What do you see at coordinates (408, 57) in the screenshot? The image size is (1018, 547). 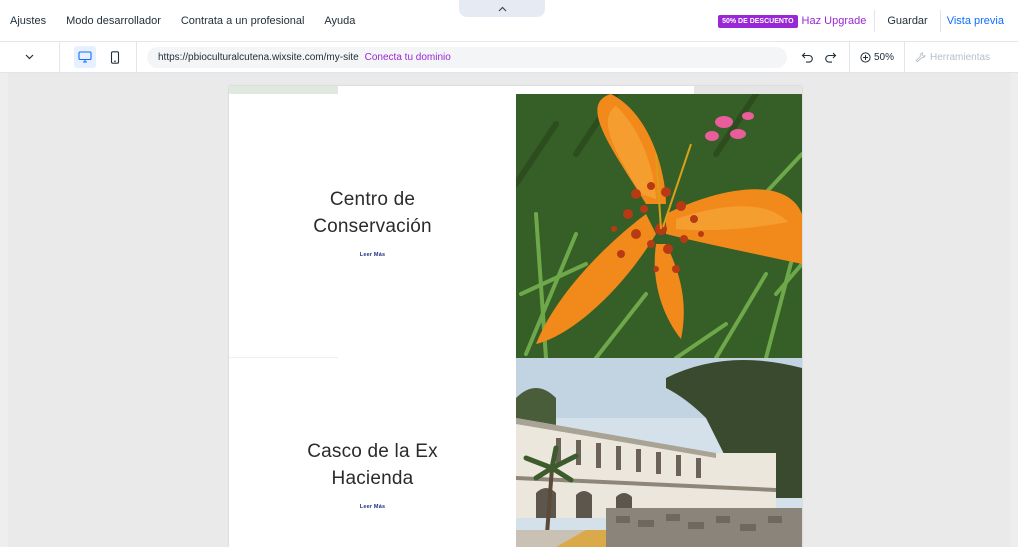 I see `connect-domain-link: Conecta tu dominio` at bounding box center [408, 57].